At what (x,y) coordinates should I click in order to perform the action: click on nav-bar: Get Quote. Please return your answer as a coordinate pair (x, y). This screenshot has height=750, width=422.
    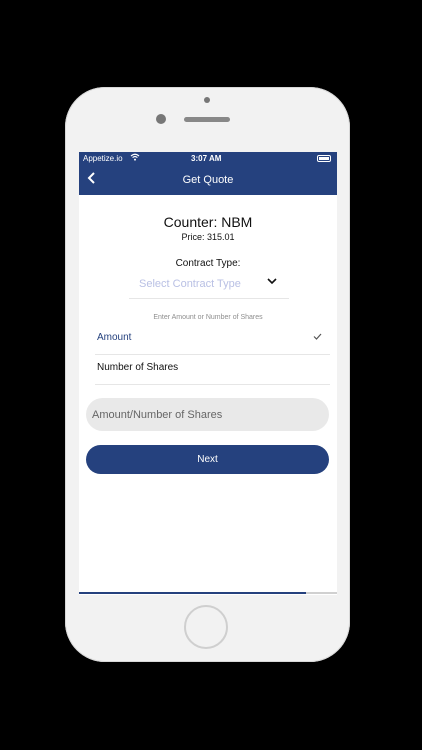
    Looking at the image, I should click on (208, 180).